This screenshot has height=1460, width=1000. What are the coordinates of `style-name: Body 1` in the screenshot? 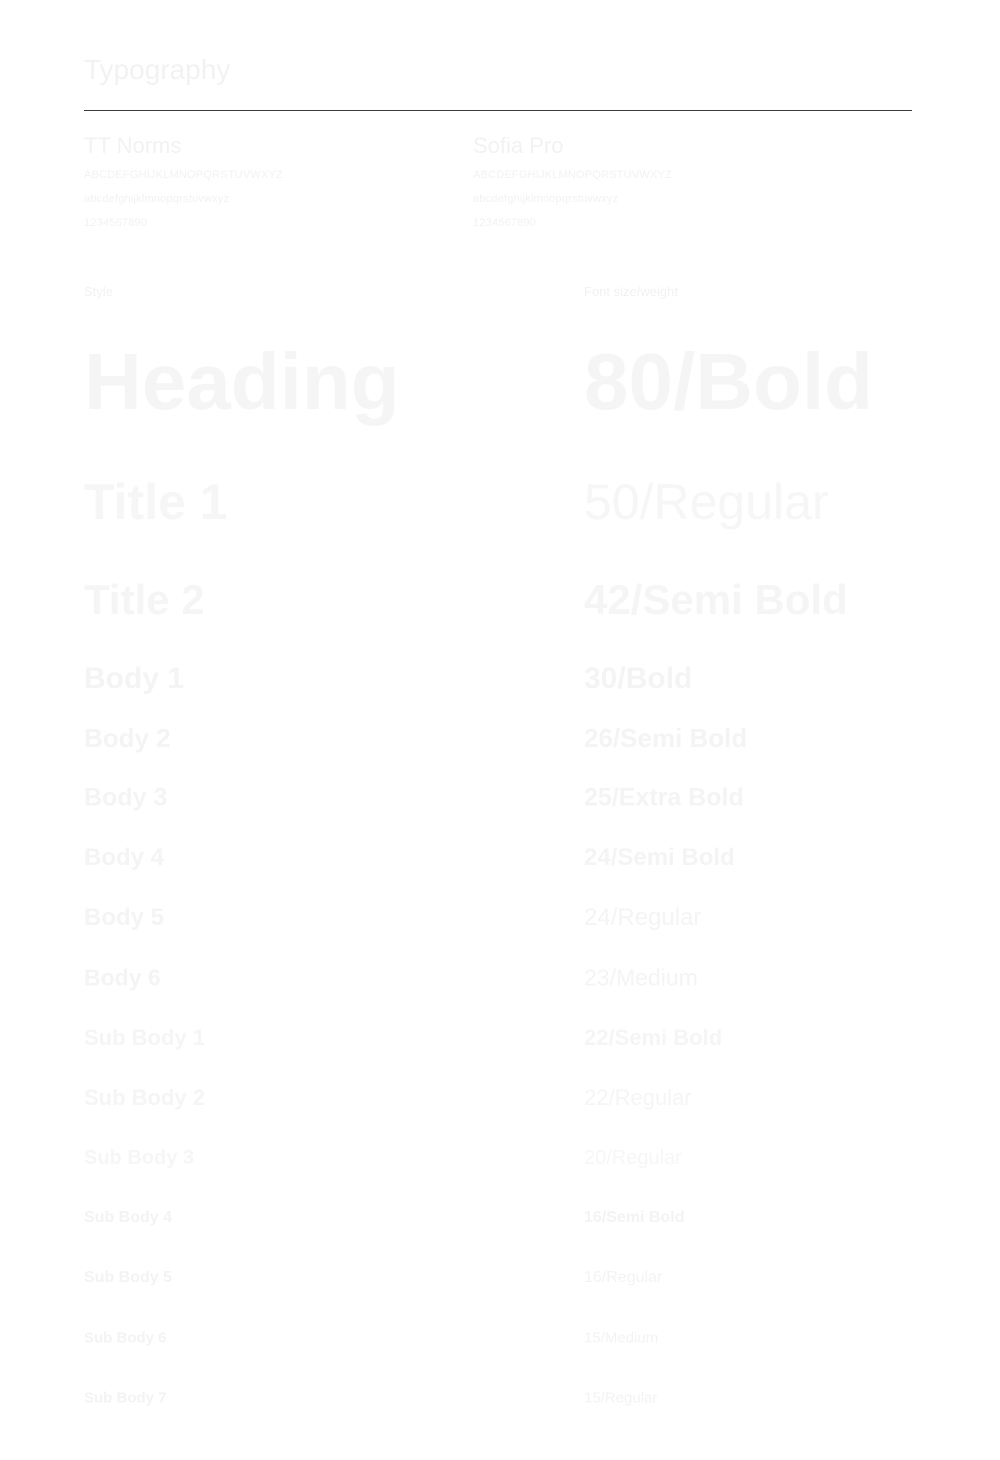 It's located at (134, 678).